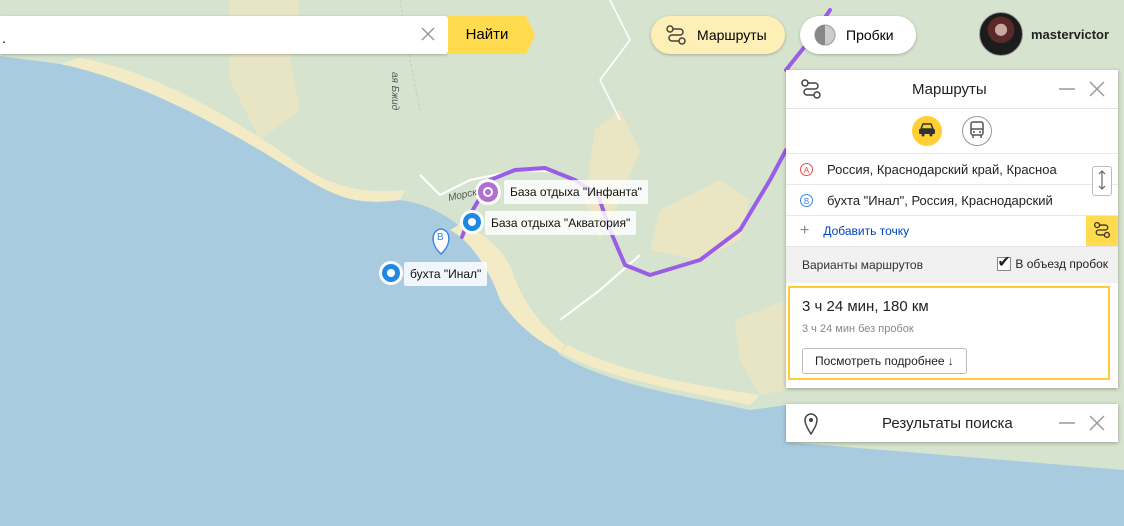  What do you see at coordinates (865, 306) in the screenshot?
I see `route-time-distance: 3 ч 24 мин, 180 км` at bounding box center [865, 306].